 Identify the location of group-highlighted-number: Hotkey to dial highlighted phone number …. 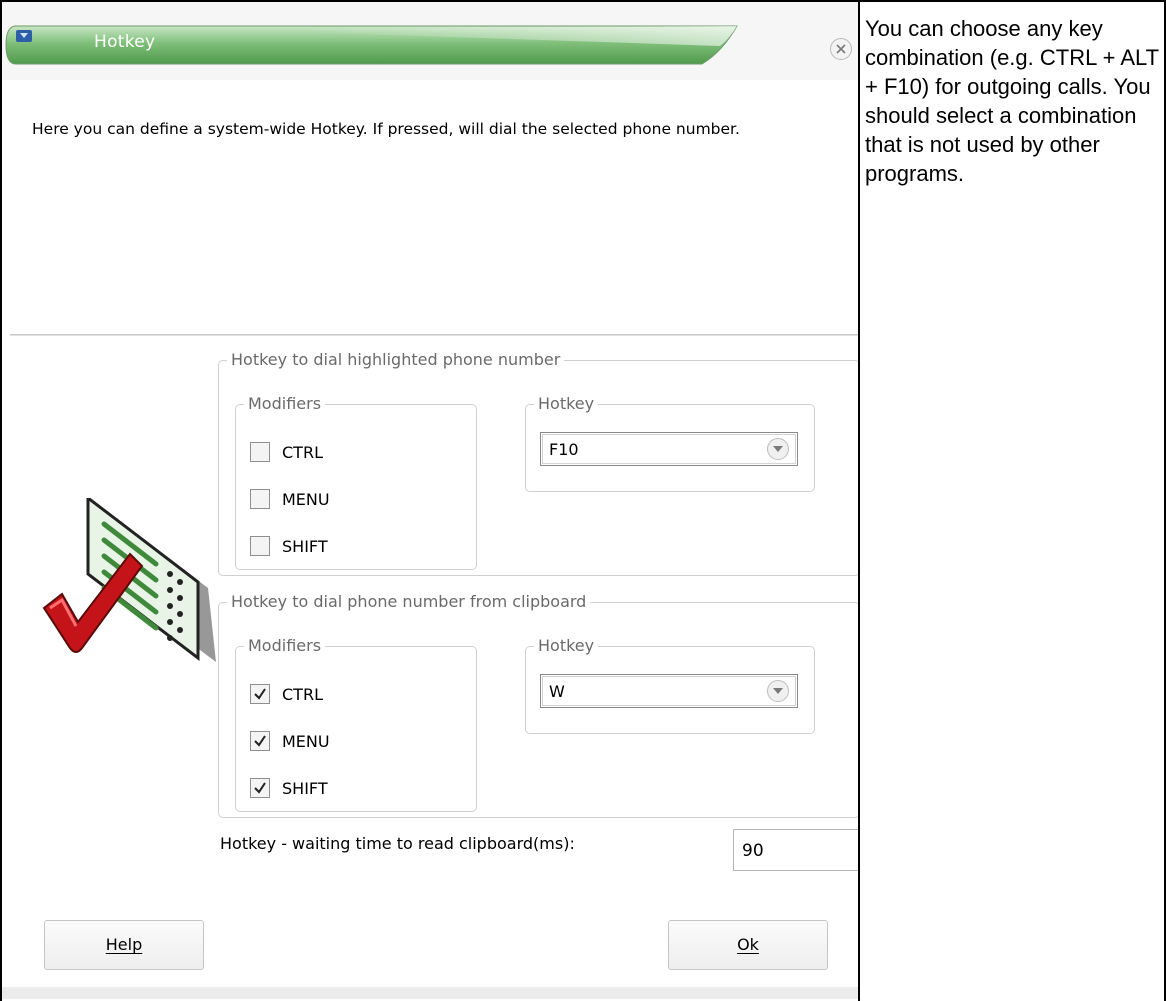
(538, 464).